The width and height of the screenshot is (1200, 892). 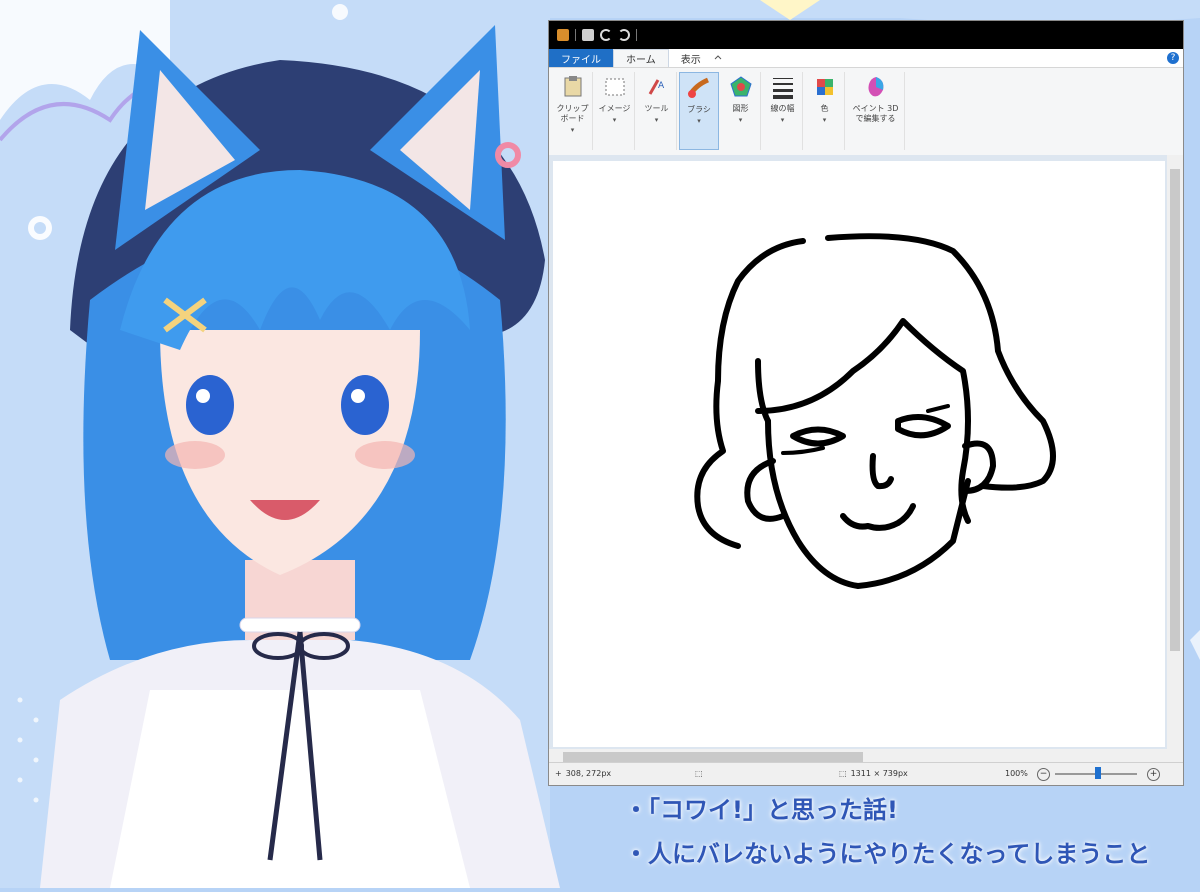 I want to click on image-select-icon, so click(x=614, y=87).